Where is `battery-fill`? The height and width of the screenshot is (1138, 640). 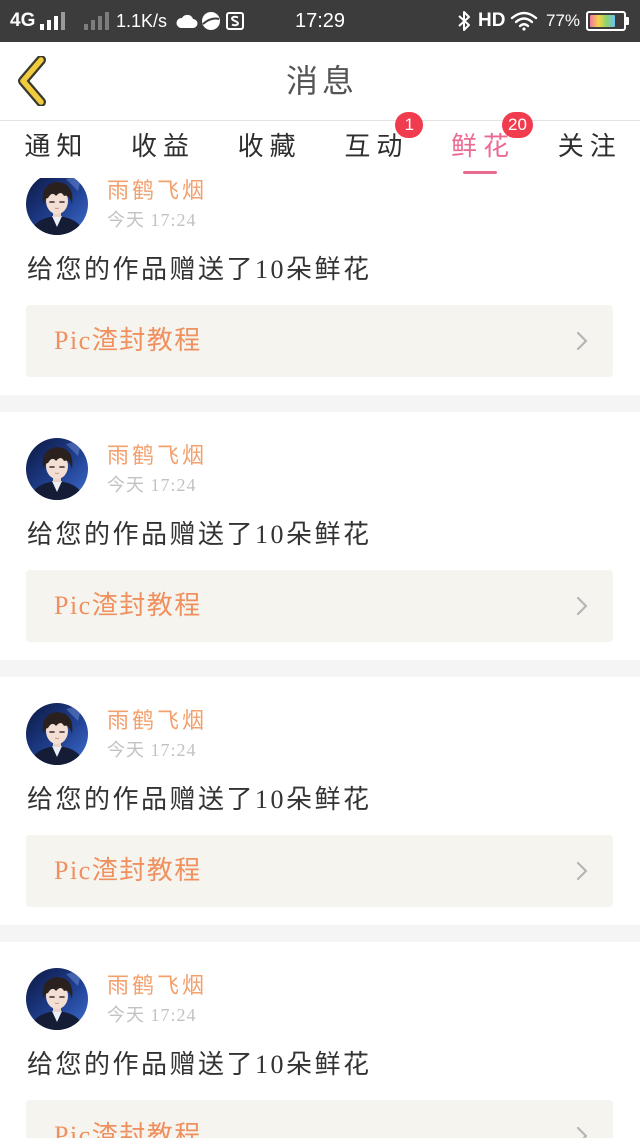 battery-fill is located at coordinates (602, 21).